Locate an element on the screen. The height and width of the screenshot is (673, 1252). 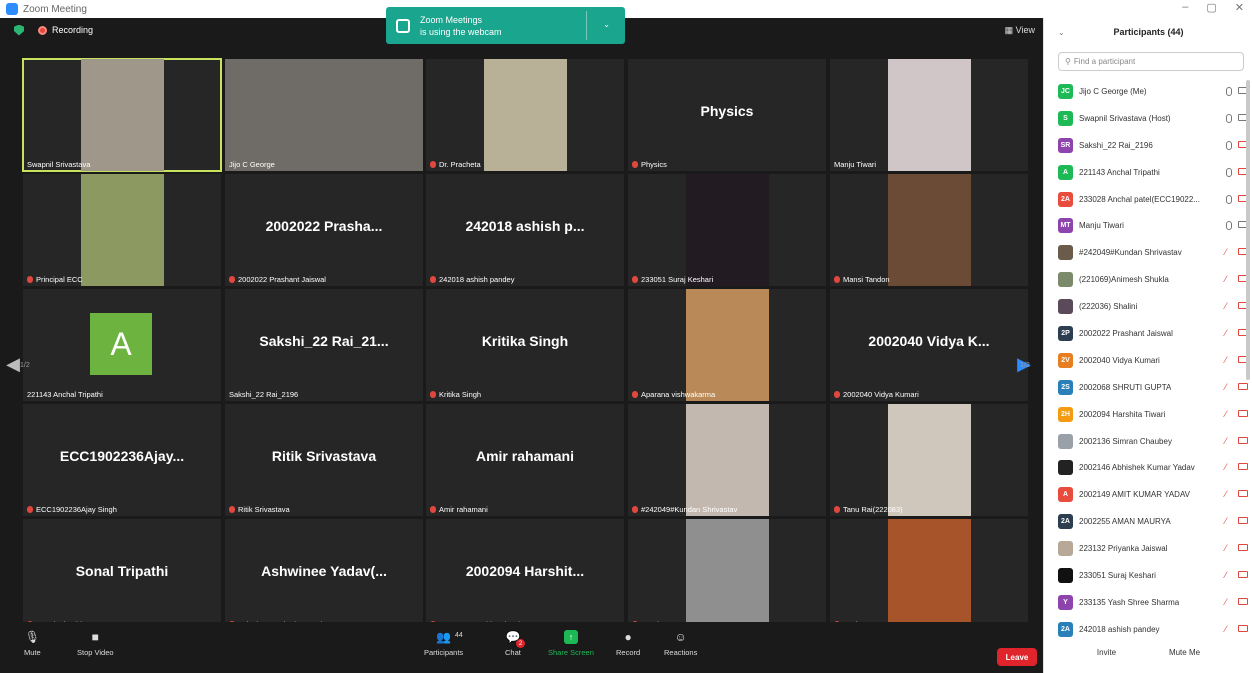
video-tile: Sakshi_22 Rai_21... Sakshi_22 Rai_2196 is located at coordinates (324, 345).